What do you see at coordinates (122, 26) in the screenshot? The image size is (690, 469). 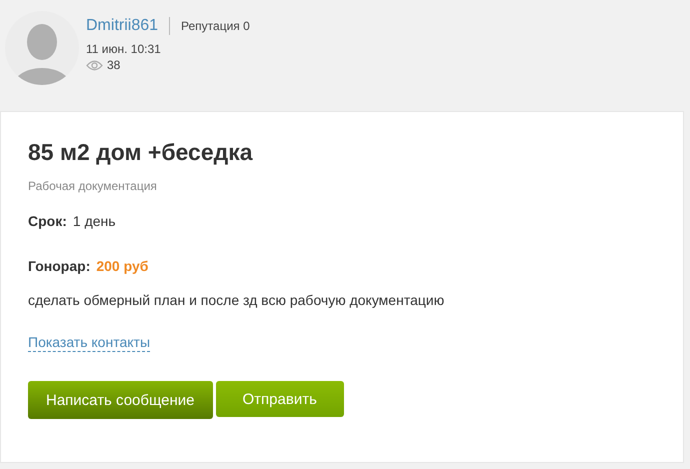 I see `author-name: Dmitrii861` at bounding box center [122, 26].